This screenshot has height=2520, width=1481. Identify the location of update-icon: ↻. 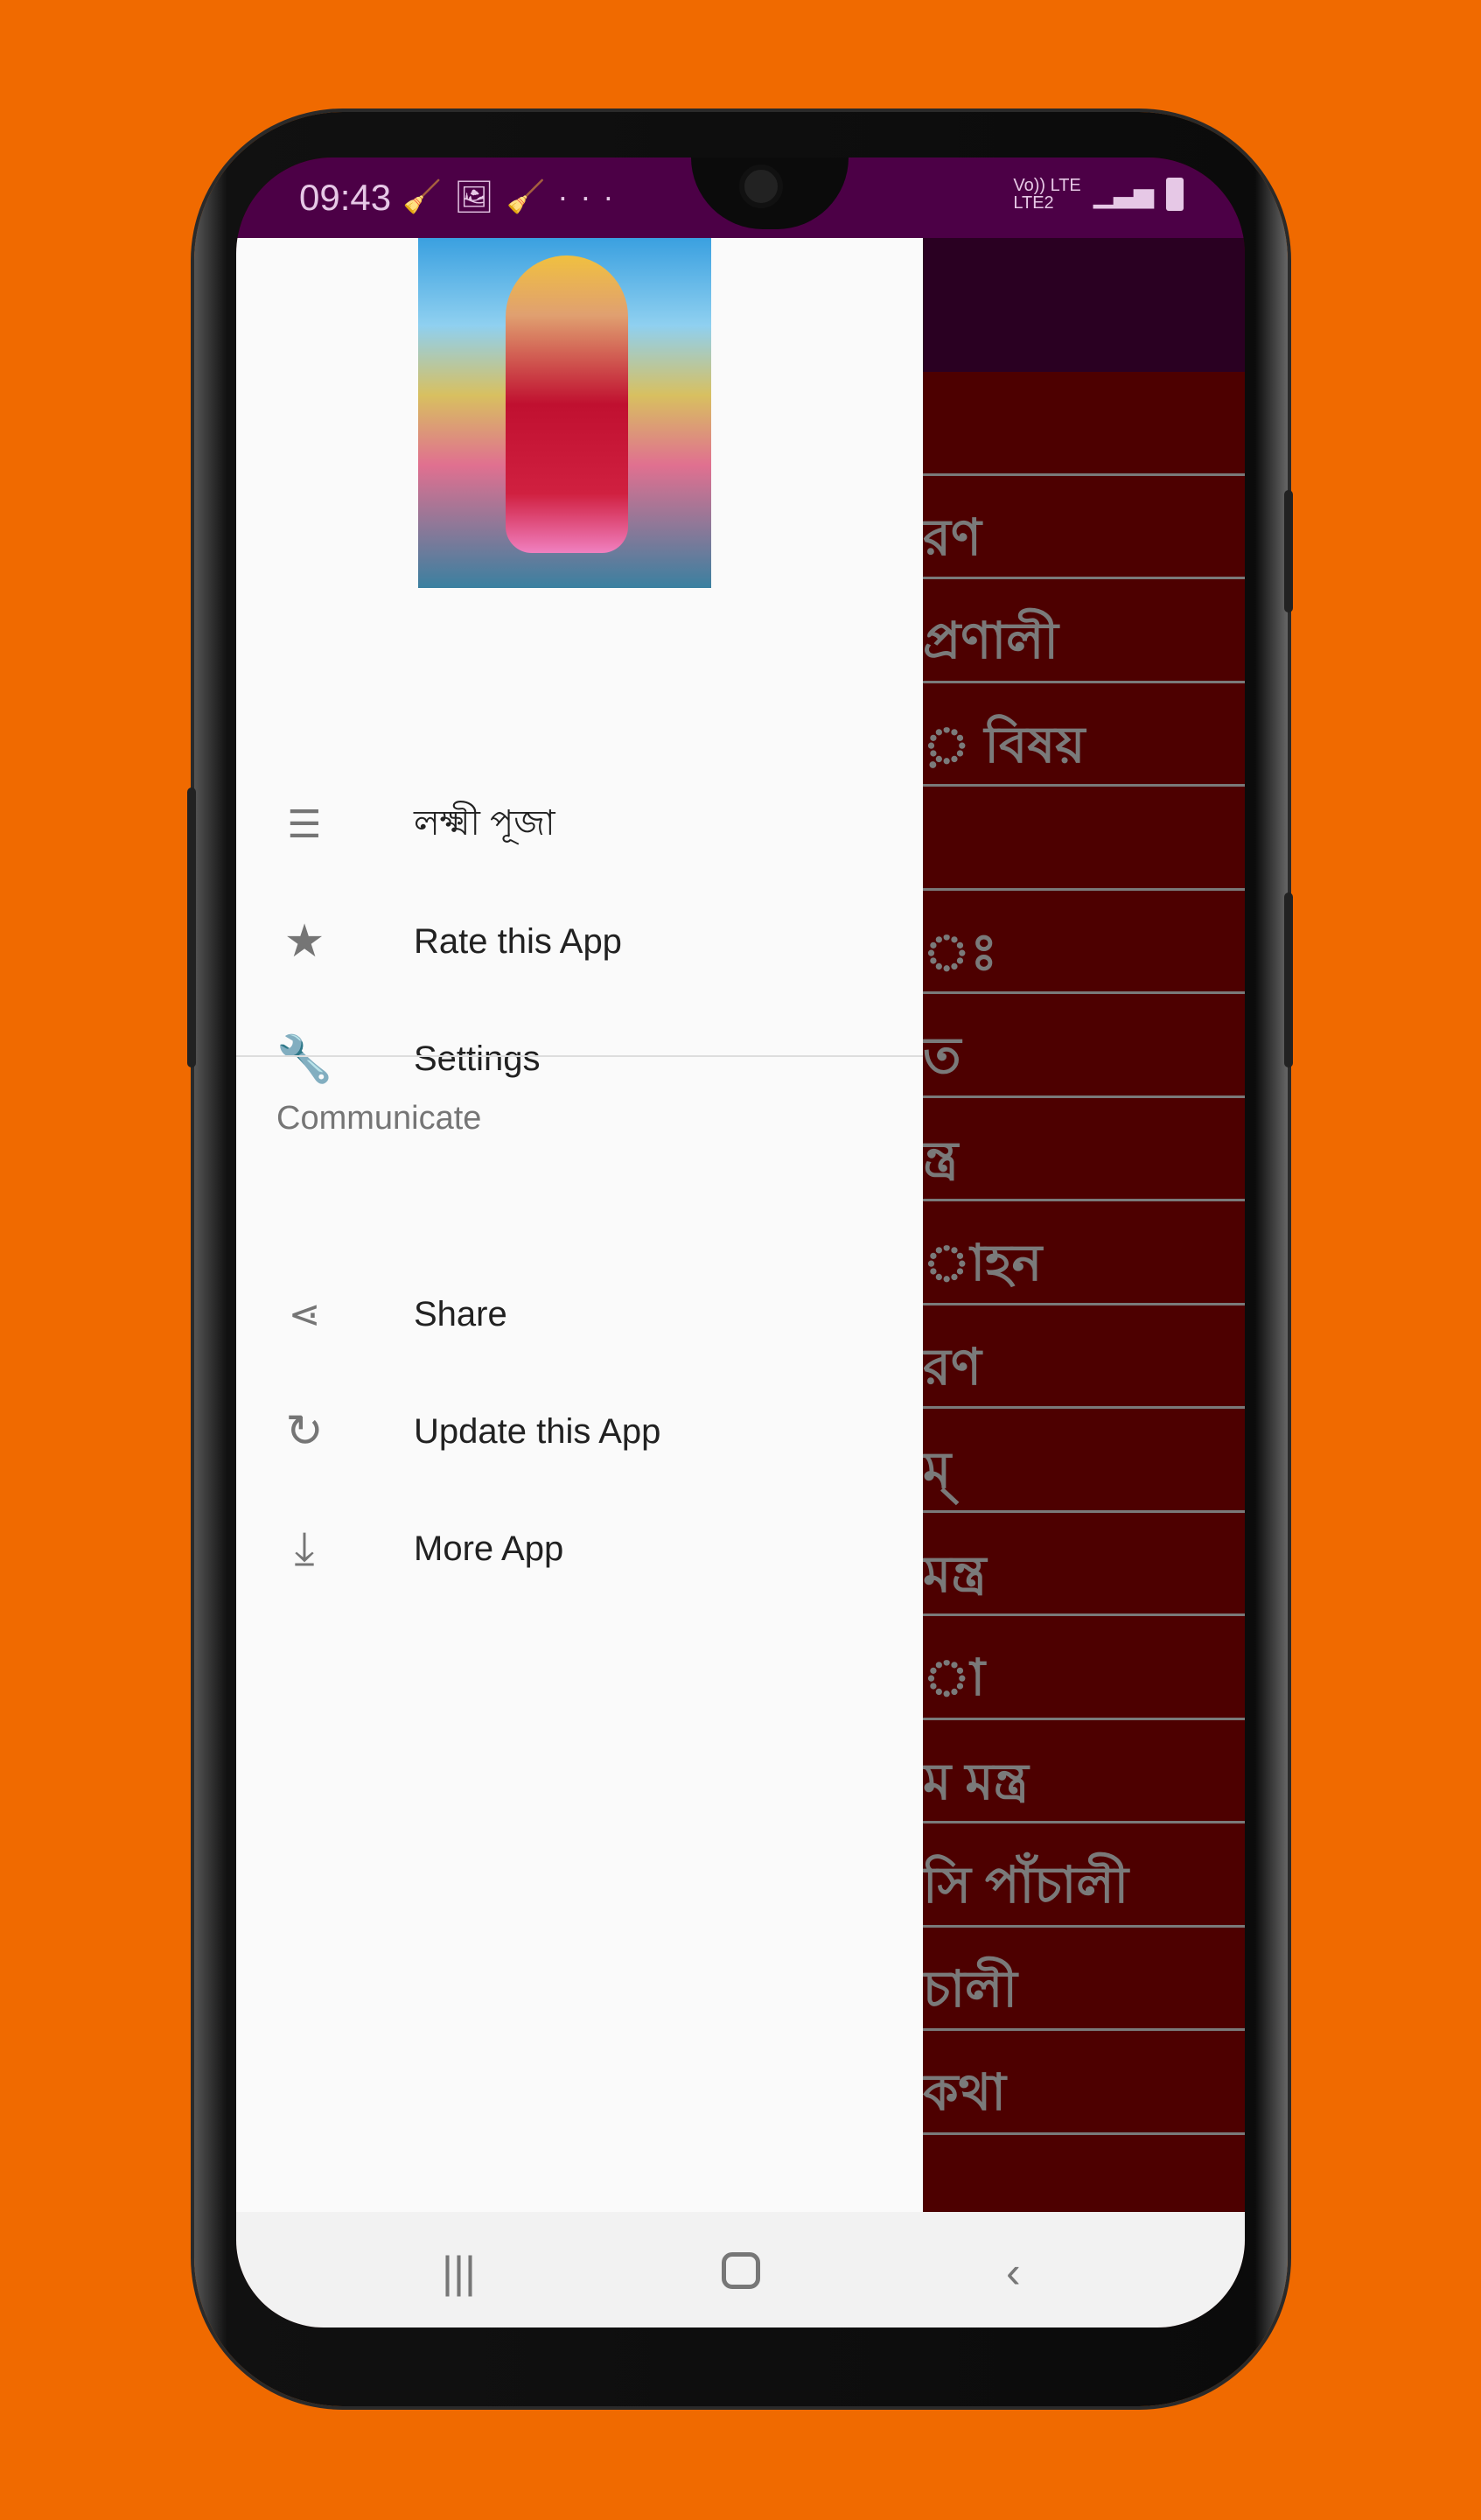
(304, 1431).